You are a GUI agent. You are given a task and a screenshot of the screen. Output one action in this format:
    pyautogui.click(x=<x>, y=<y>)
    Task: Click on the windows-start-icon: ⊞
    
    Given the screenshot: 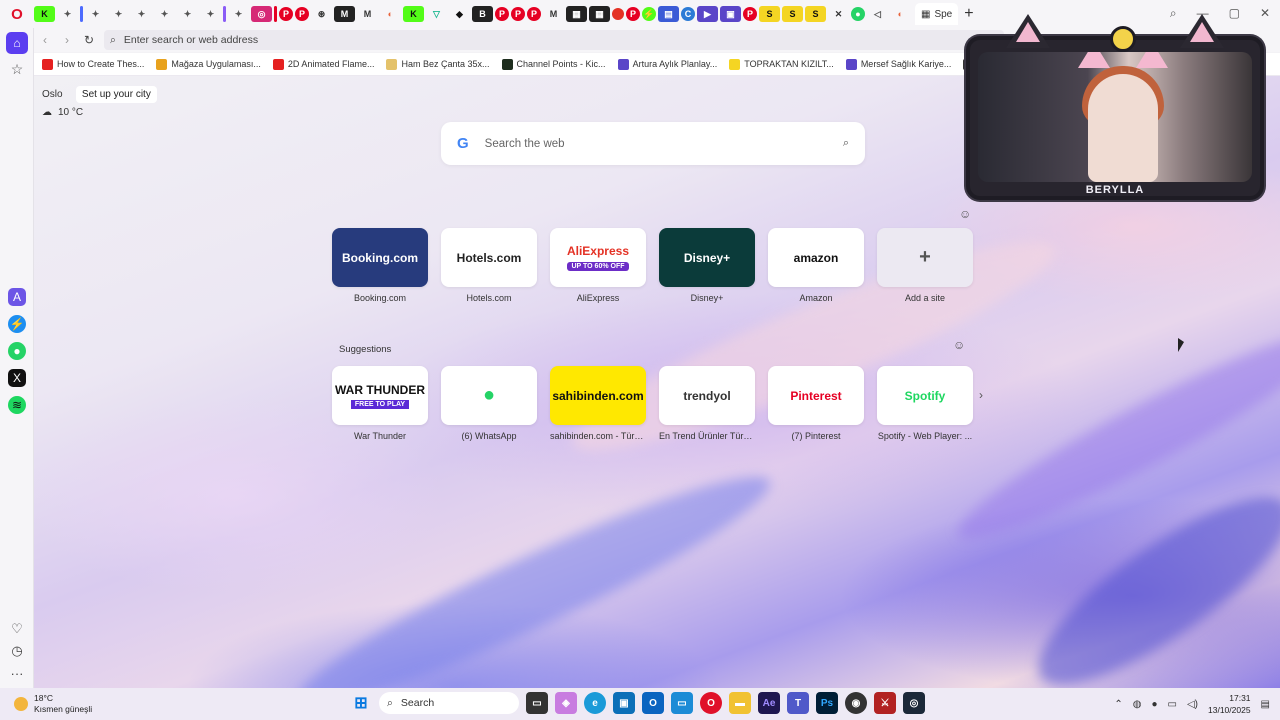 What is the action you would take?
    pyautogui.click(x=361, y=703)
    